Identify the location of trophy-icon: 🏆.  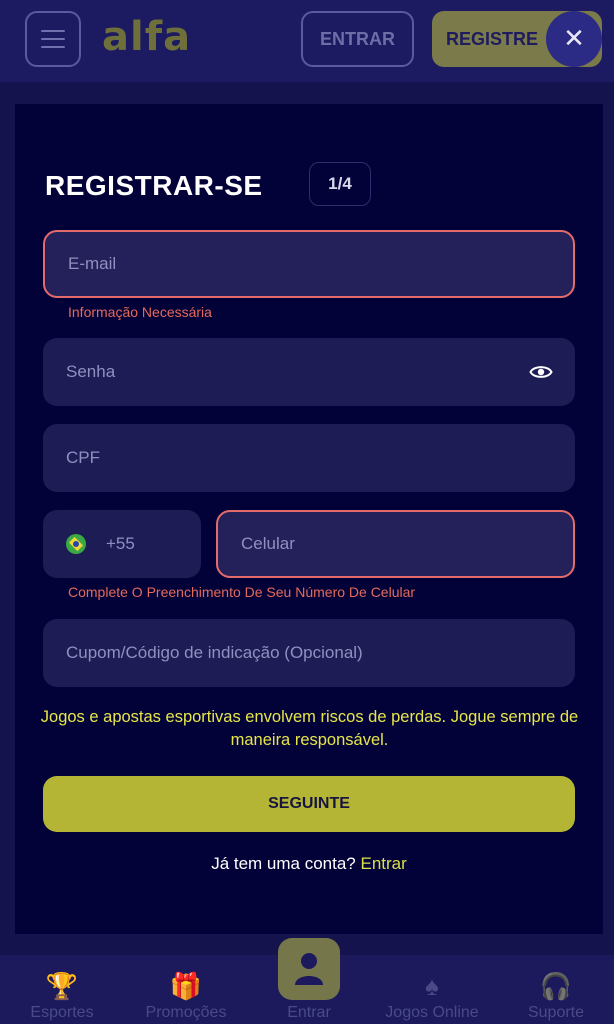
(62, 986).